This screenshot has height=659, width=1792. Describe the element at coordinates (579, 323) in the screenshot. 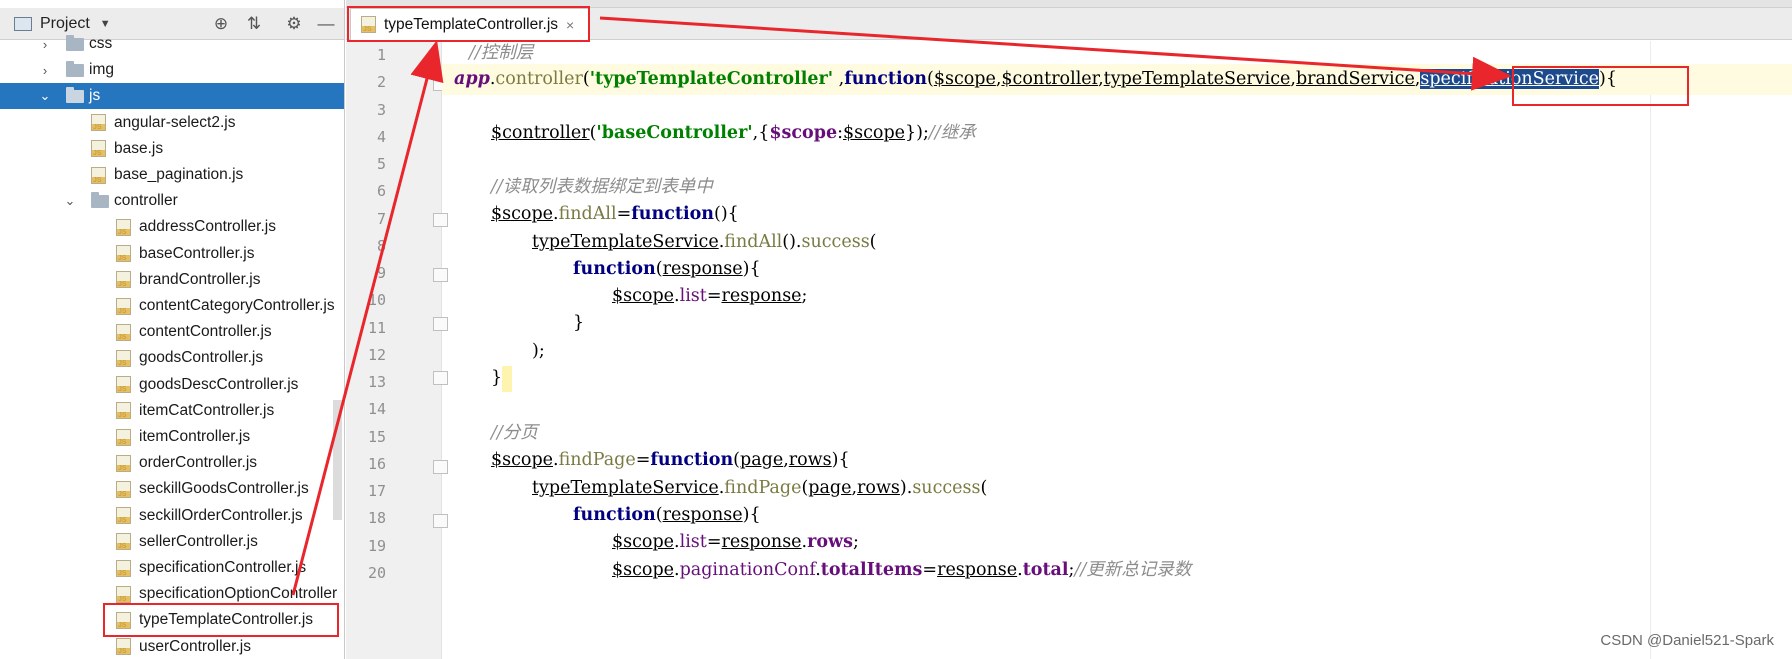

I see `punct: }` at that location.